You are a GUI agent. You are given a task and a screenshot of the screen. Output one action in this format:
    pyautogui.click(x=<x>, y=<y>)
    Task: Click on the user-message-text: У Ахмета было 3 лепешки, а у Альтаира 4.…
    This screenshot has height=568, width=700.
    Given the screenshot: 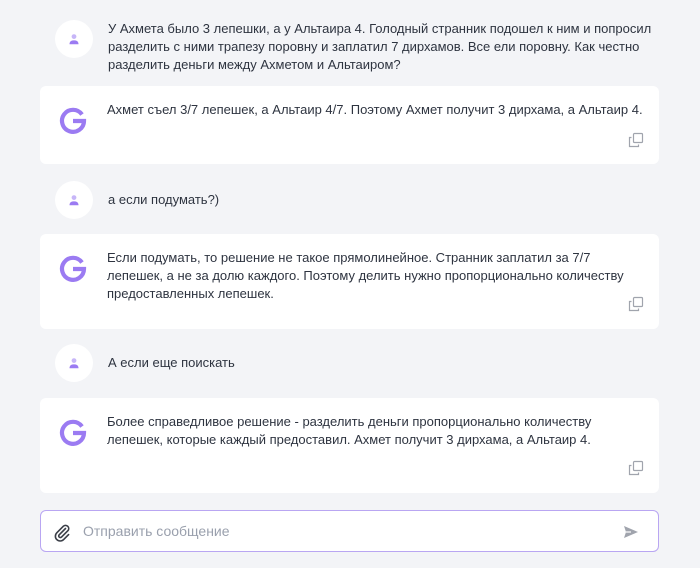 What is the action you would take?
    pyautogui.click(x=380, y=46)
    